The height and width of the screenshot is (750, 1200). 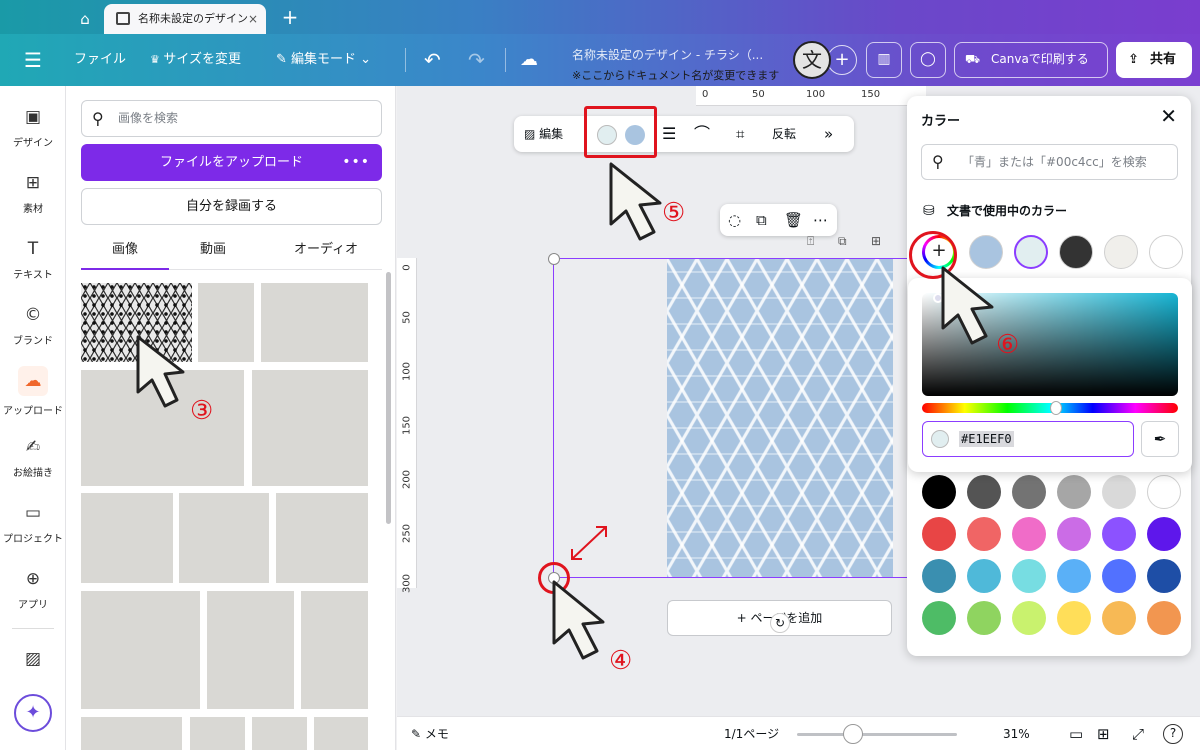 What do you see at coordinates (674, 213) in the screenshot?
I see `annotation-number-5: ⑤` at bounding box center [674, 213].